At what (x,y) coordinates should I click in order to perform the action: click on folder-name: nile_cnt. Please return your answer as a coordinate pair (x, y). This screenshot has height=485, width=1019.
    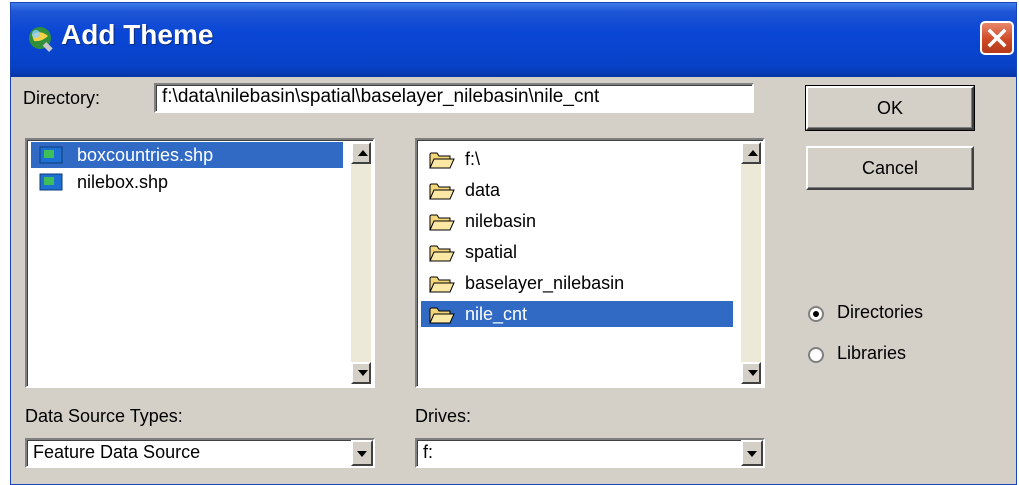
    Looking at the image, I should click on (496, 314).